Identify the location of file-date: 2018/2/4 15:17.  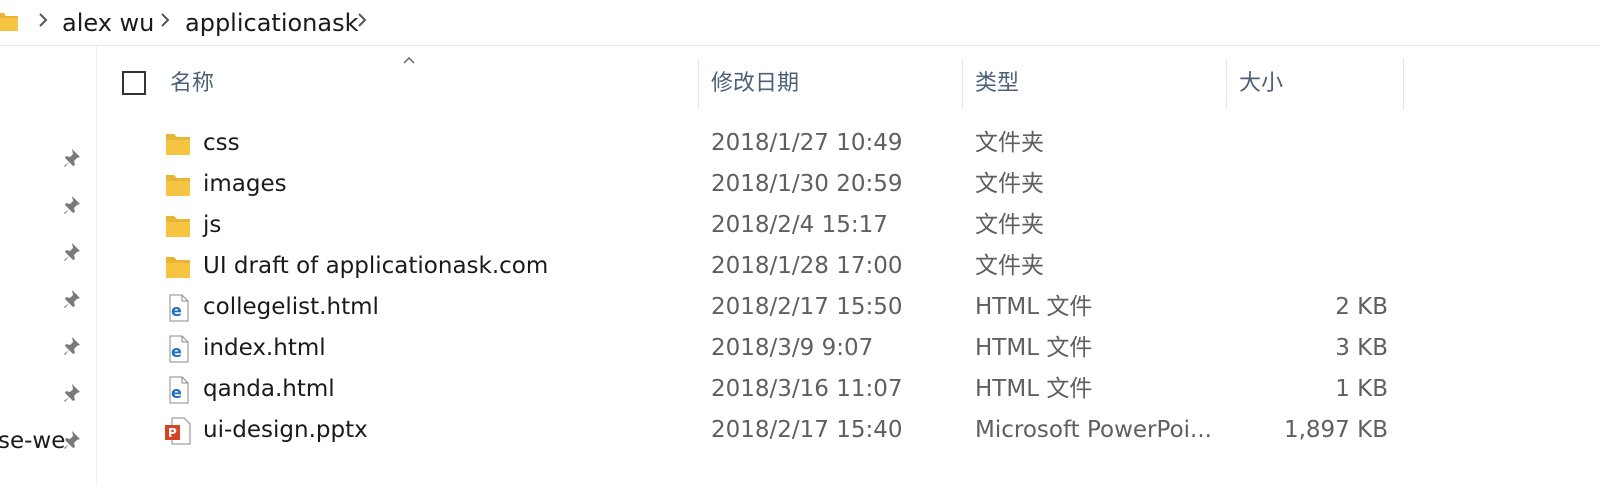
(799, 225).